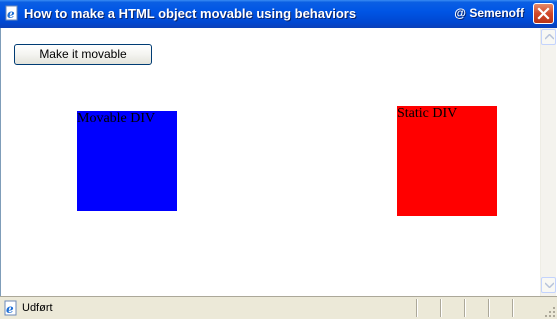 The height and width of the screenshot is (319, 557). I want to click on scroll-down-arrow-icon, so click(549, 285).